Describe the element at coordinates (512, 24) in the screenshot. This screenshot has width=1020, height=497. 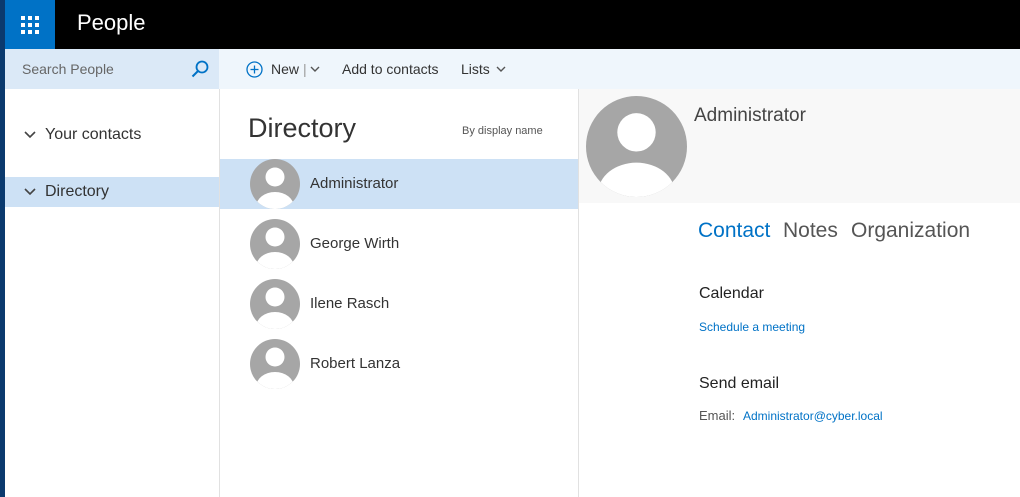
I see `top-bar: People` at that location.